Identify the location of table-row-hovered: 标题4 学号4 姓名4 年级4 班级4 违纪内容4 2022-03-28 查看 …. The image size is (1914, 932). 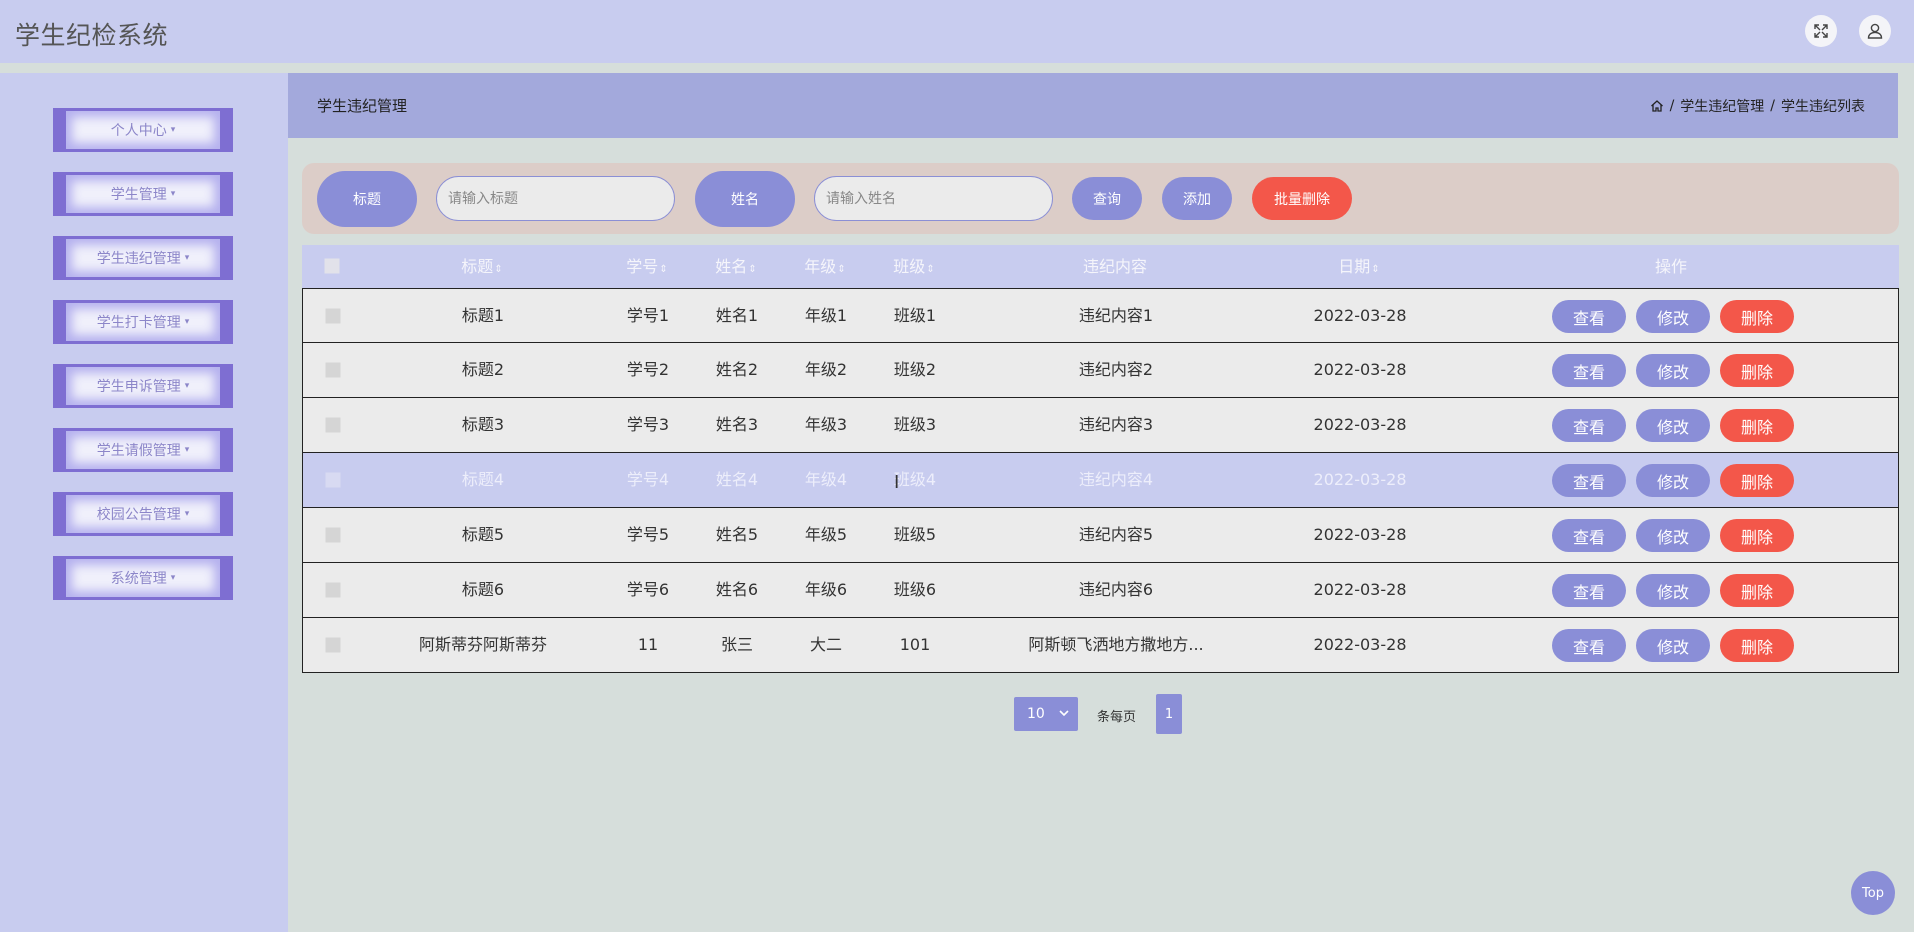
(1100, 480).